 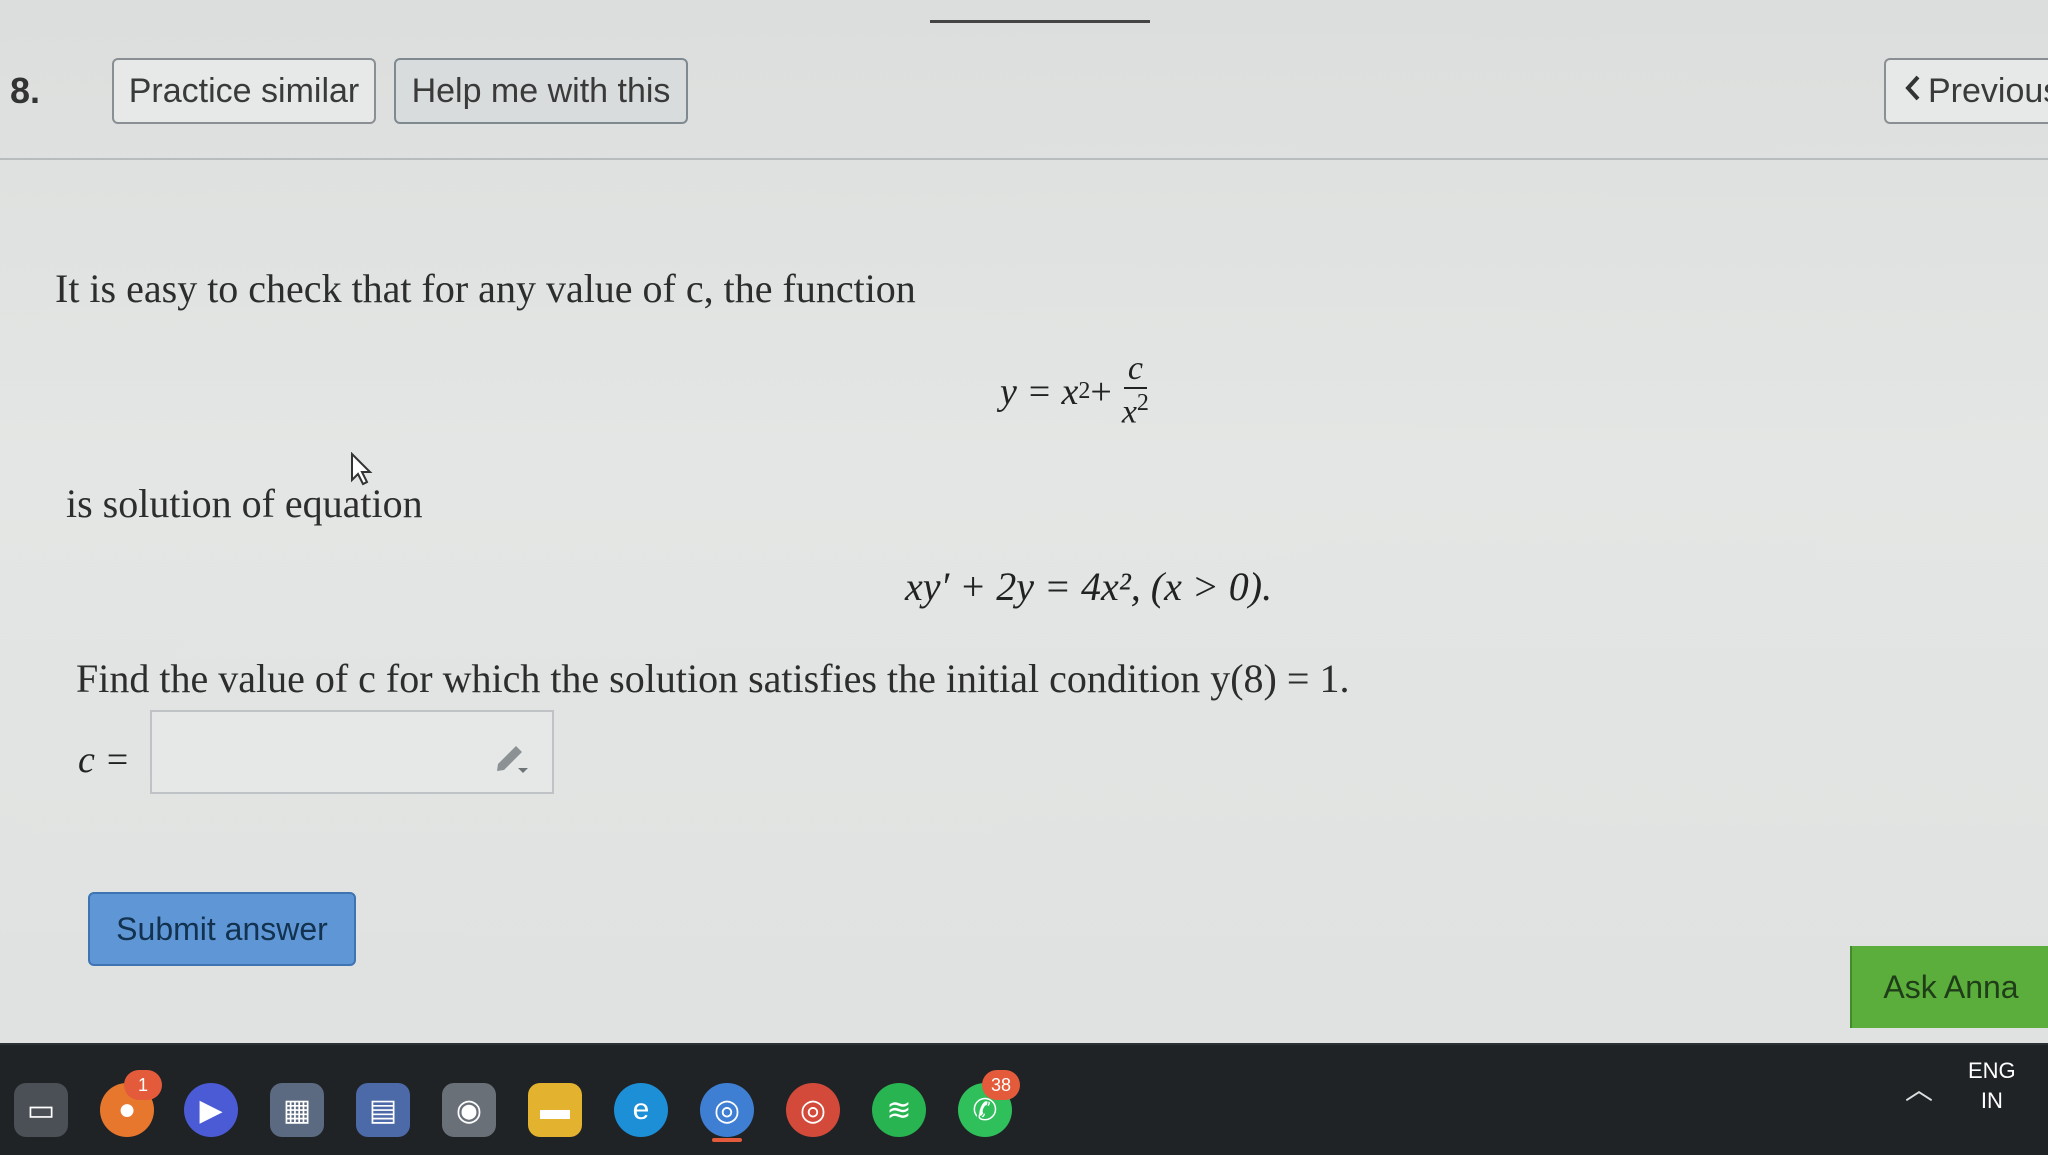 I want to click on ask-anna-button: Ask Anna, so click(x=1949, y=987).